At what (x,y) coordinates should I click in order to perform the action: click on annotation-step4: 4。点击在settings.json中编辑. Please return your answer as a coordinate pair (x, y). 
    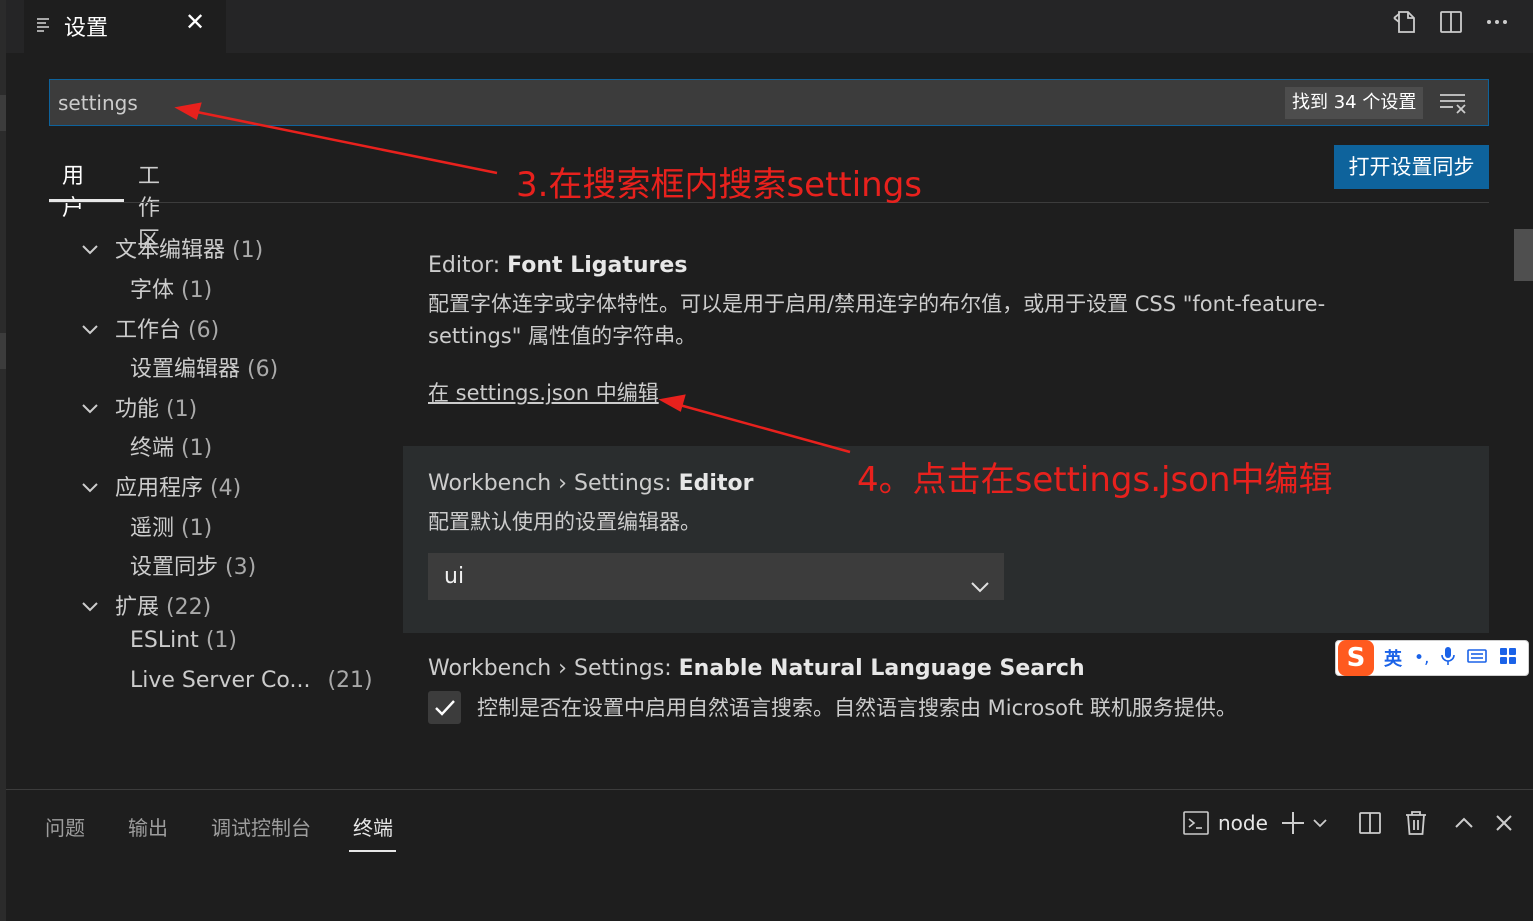
    Looking at the image, I should click on (1095, 480).